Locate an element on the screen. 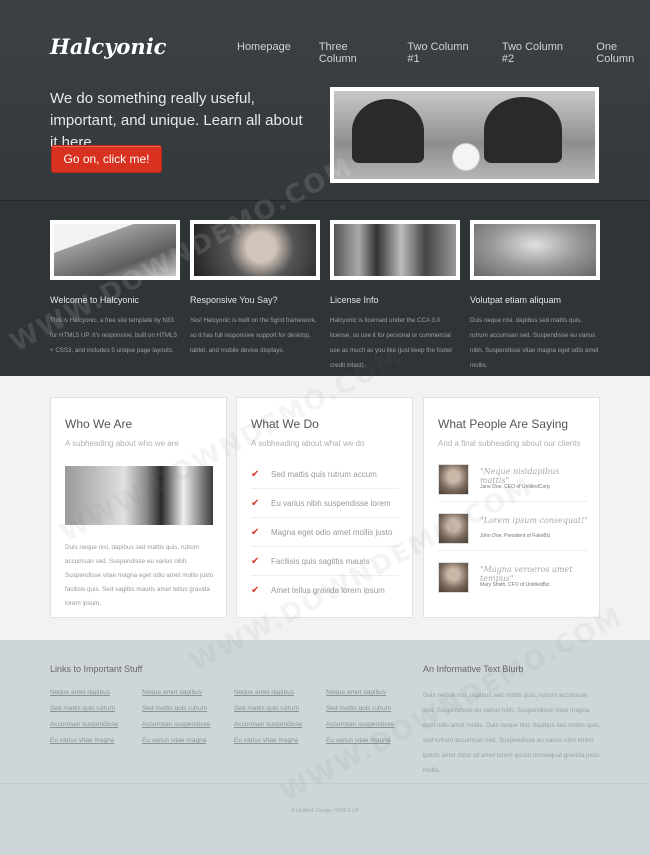 Image resolution: width=650 pixels, height=855 pixels. box-subtitle: And a final subheading about our clients is located at coordinates (509, 443).